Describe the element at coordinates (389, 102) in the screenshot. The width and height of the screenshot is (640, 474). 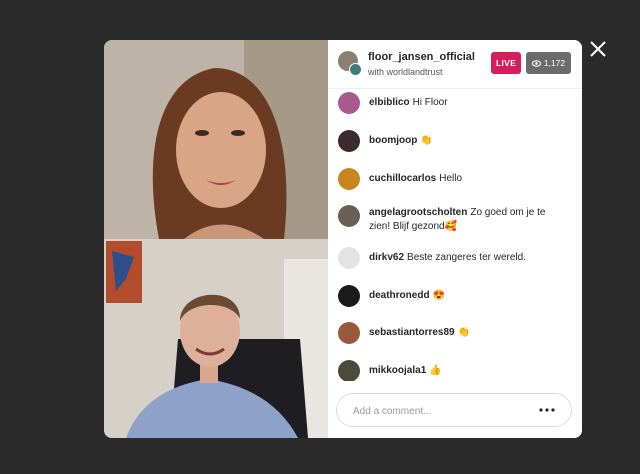
I see `comment-username: elbiblico` at that location.